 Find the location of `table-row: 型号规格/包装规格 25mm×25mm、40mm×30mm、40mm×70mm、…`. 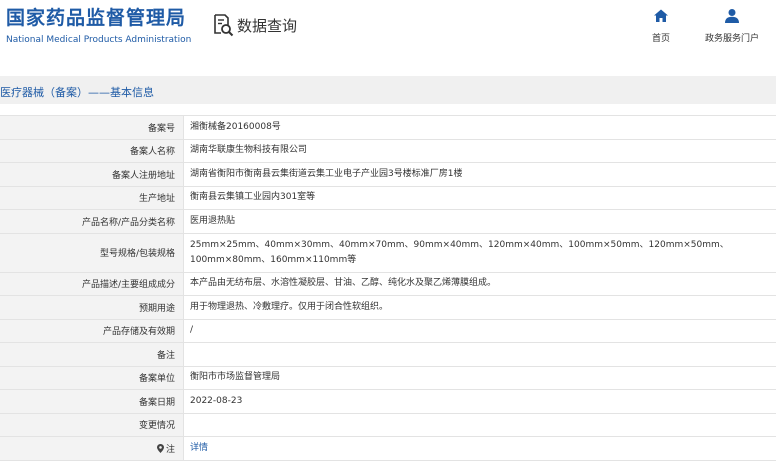

table-row: 型号规格/包装规格 25mm×25mm、40mm×30mm、40mm×70mm、… is located at coordinates (388, 253).